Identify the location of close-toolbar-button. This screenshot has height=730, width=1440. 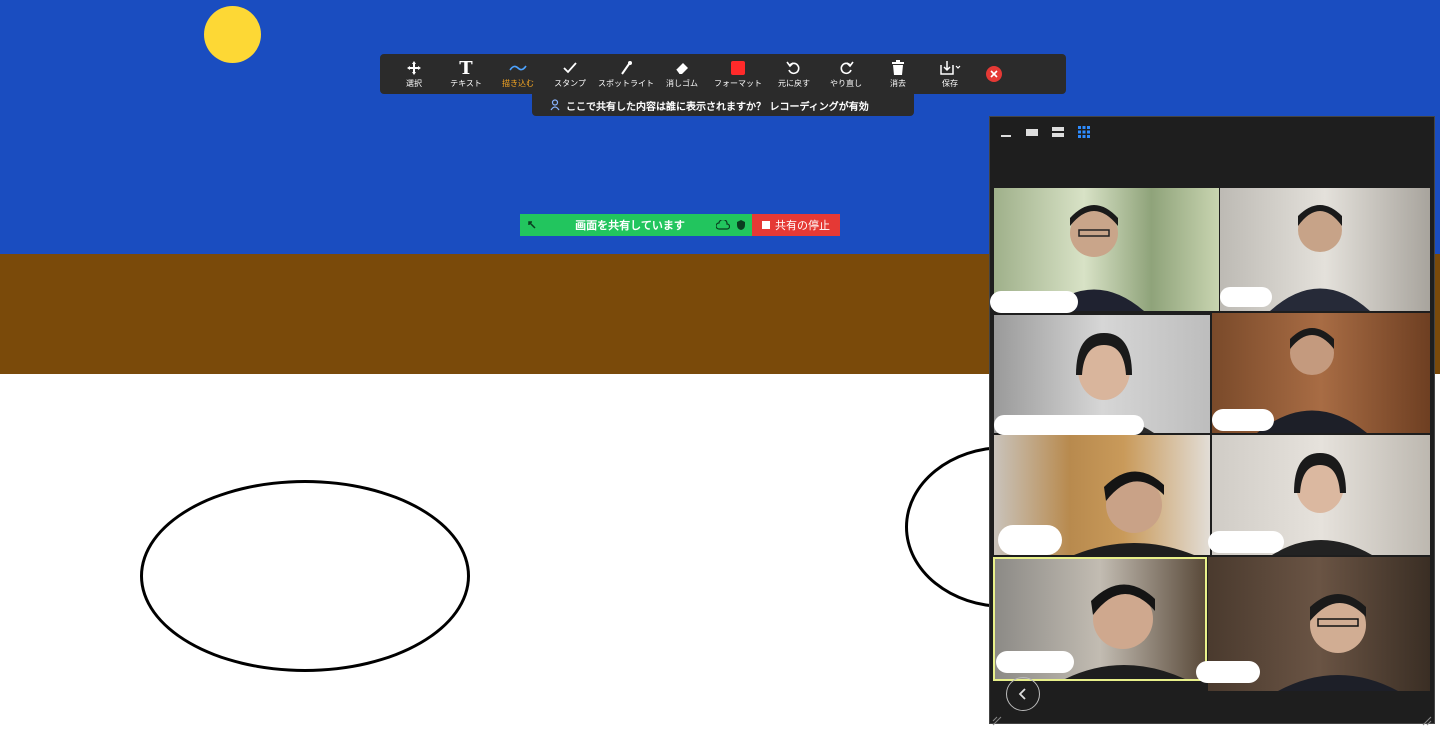
(994, 74).